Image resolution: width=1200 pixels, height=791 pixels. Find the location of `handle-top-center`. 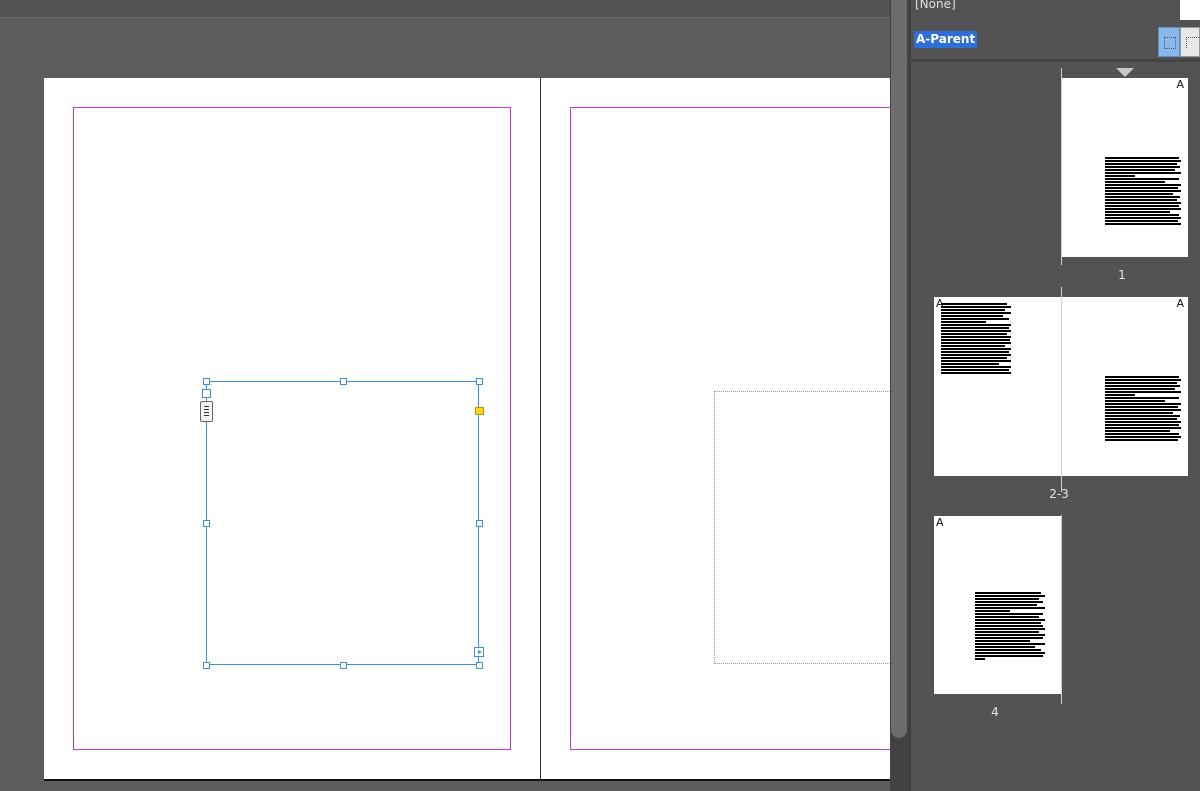

handle-top-center is located at coordinates (343, 381).